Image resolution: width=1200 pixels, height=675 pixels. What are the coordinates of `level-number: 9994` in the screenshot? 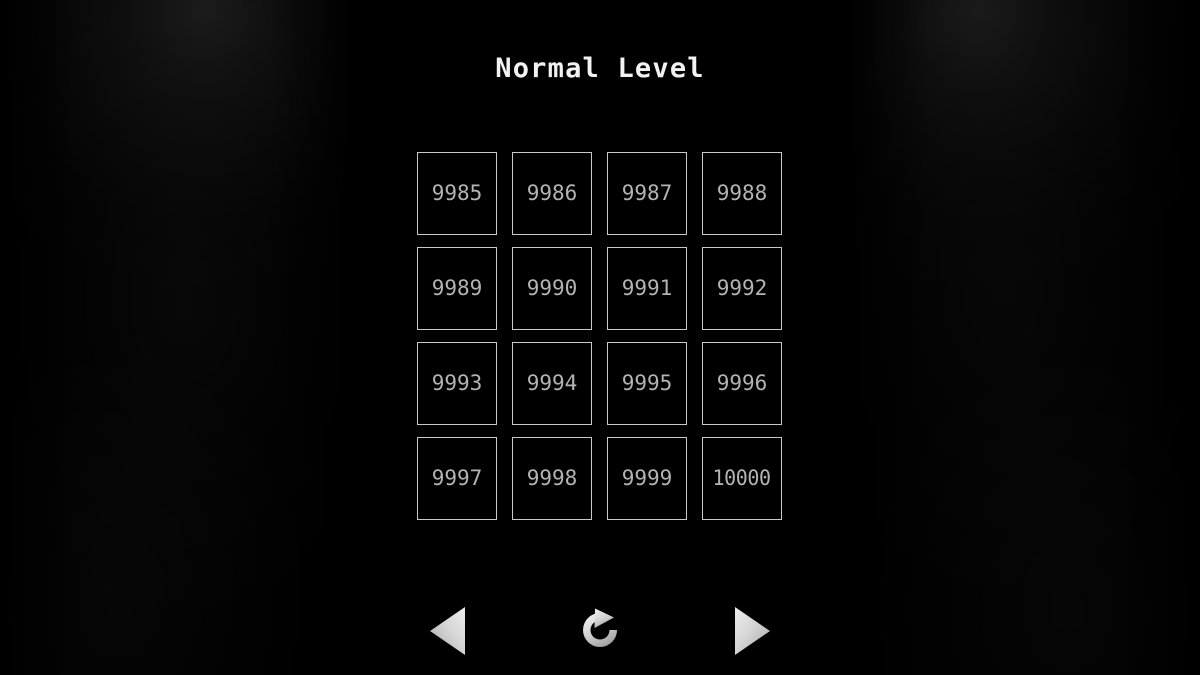 It's located at (552, 383).